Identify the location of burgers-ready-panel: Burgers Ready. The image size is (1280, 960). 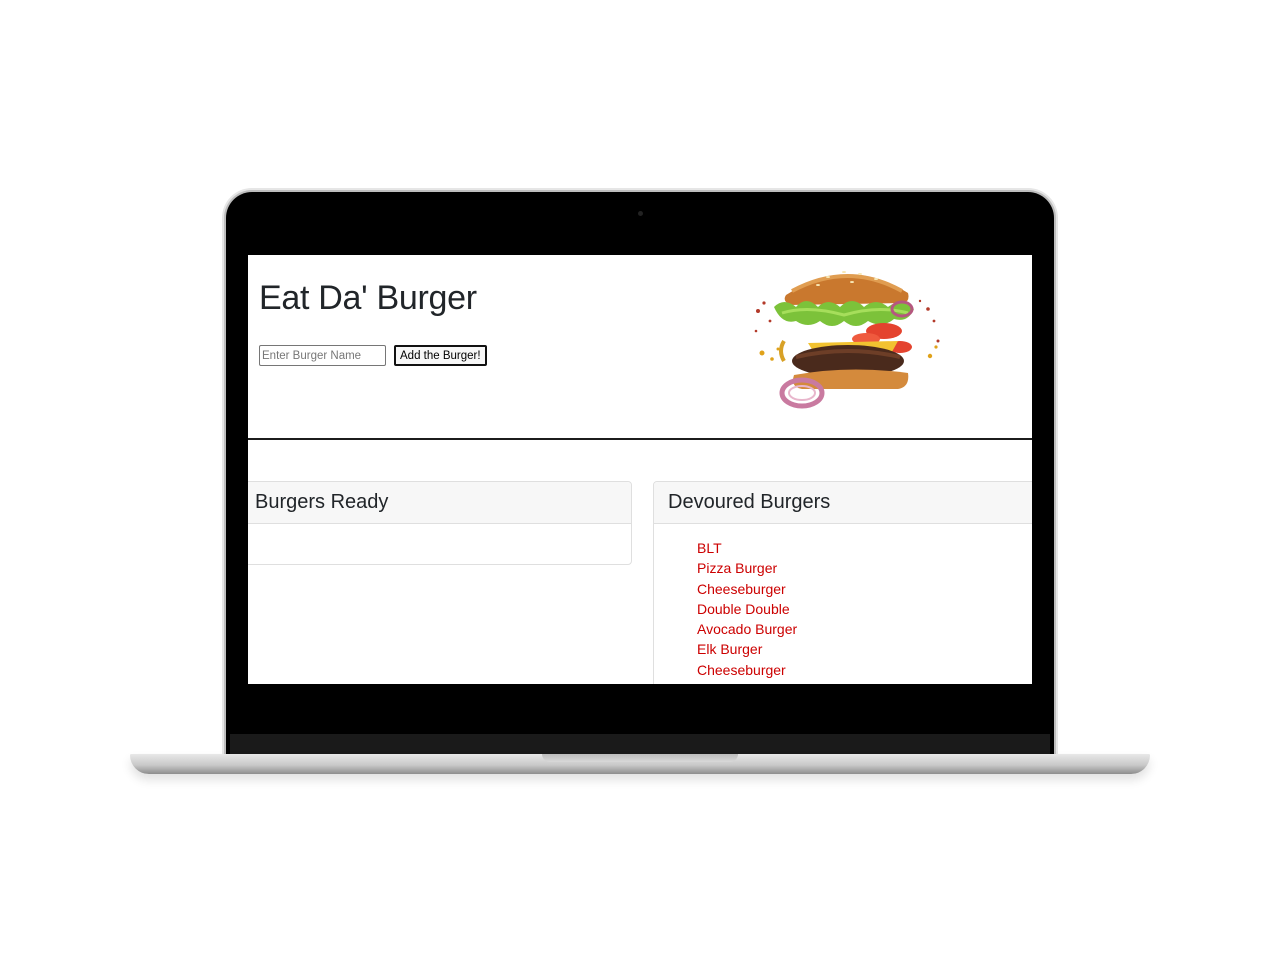
(440, 523).